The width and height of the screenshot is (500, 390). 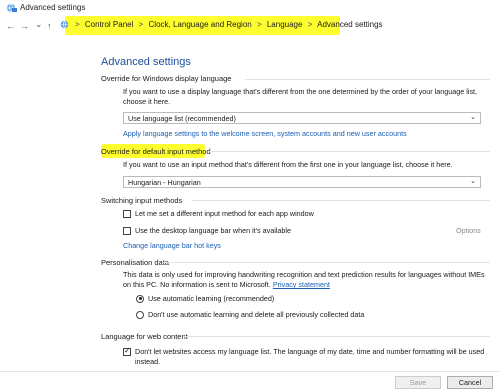 What do you see at coordinates (470, 382) in the screenshot?
I see `cancel-button: Cancel` at bounding box center [470, 382].